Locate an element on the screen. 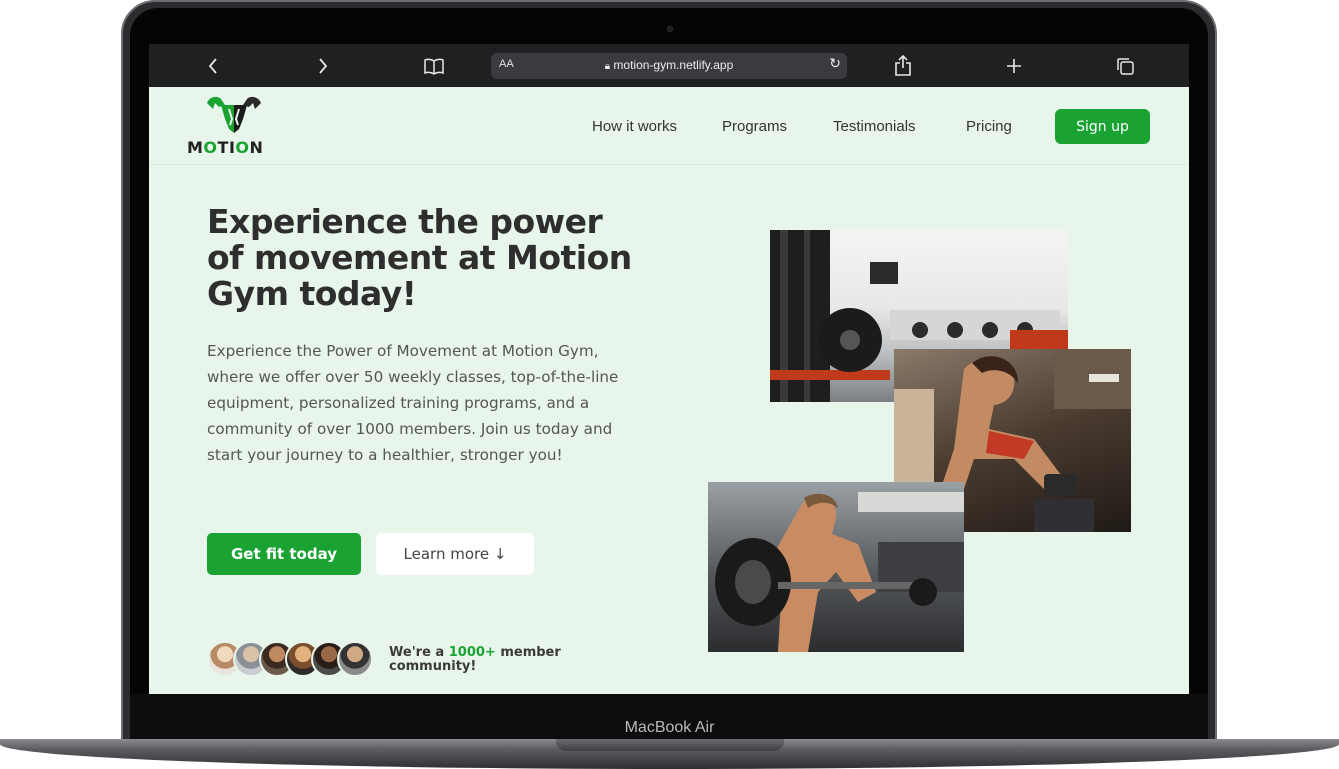 This screenshot has width=1339, height=769. nav-pricing: Pricing is located at coordinates (989, 126).